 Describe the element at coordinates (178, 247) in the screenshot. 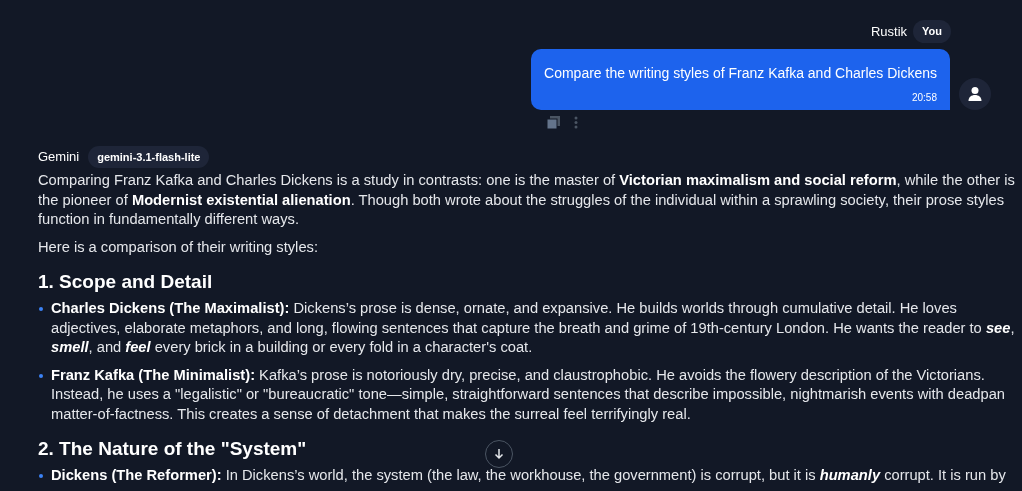

I see `paragraph: Here is a comparison of their writing styles:` at that location.